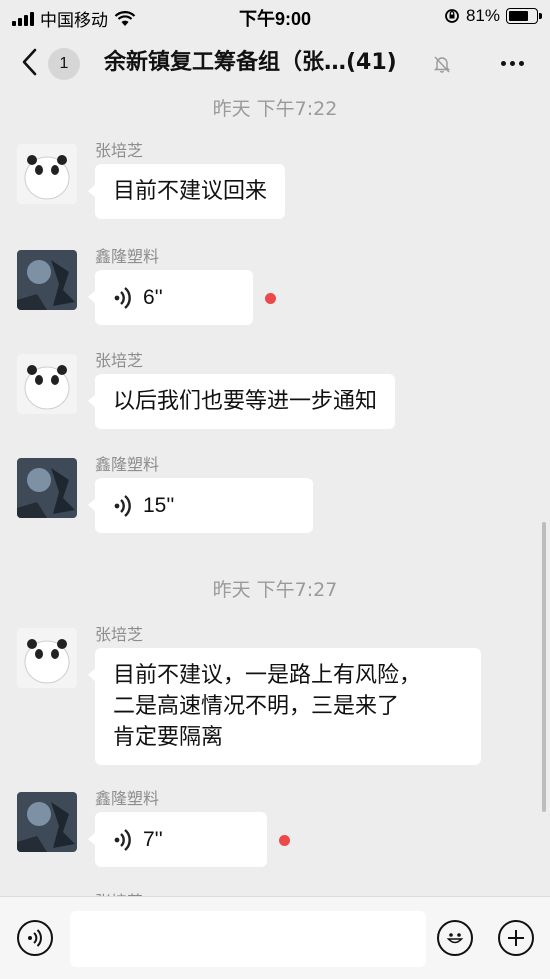  What do you see at coordinates (177, 839) in the screenshot?
I see `voice-bubble: 7''` at bounding box center [177, 839].